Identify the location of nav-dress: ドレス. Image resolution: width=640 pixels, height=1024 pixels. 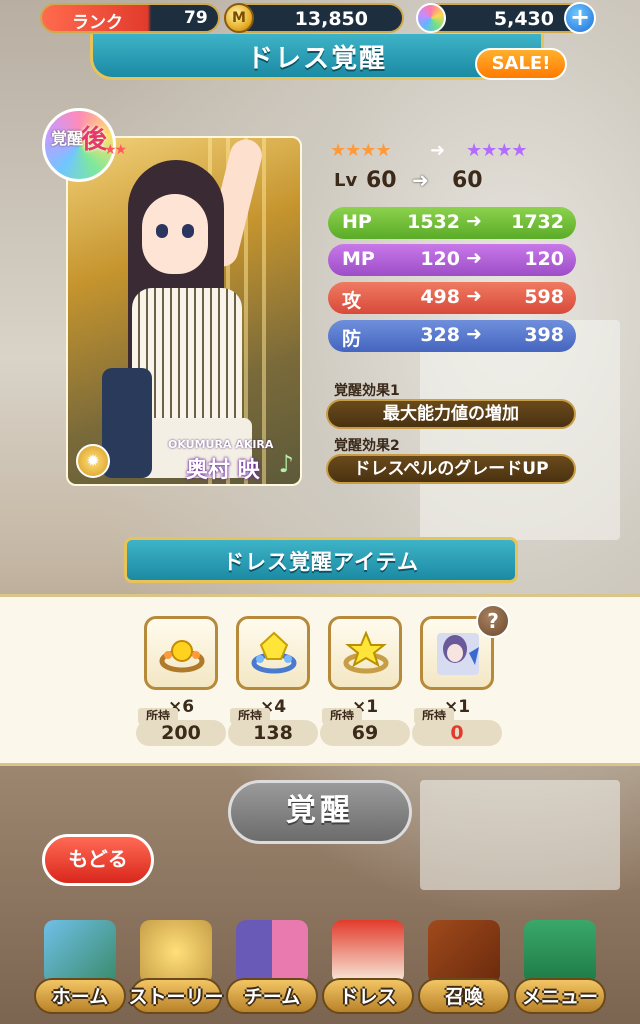
(368, 968).